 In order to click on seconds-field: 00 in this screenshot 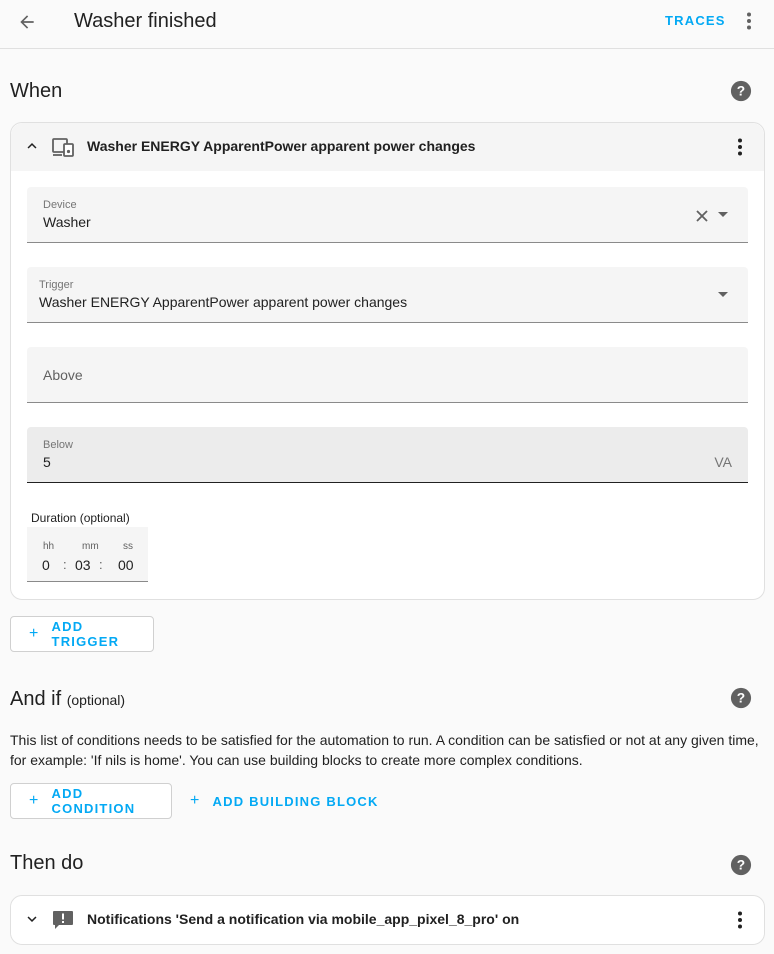, I will do `click(126, 565)`.